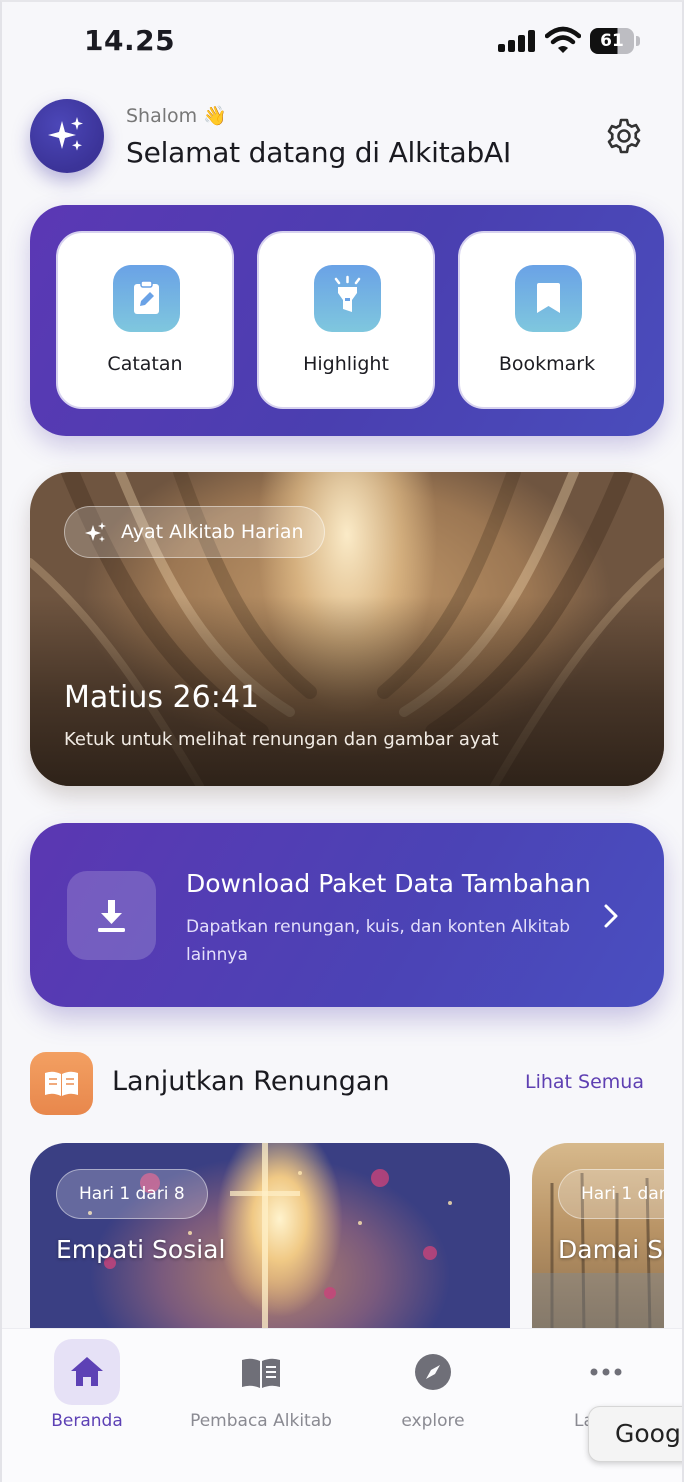  What do you see at coordinates (547, 364) in the screenshot?
I see `bookmark-label: Bookmark` at bounding box center [547, 364].